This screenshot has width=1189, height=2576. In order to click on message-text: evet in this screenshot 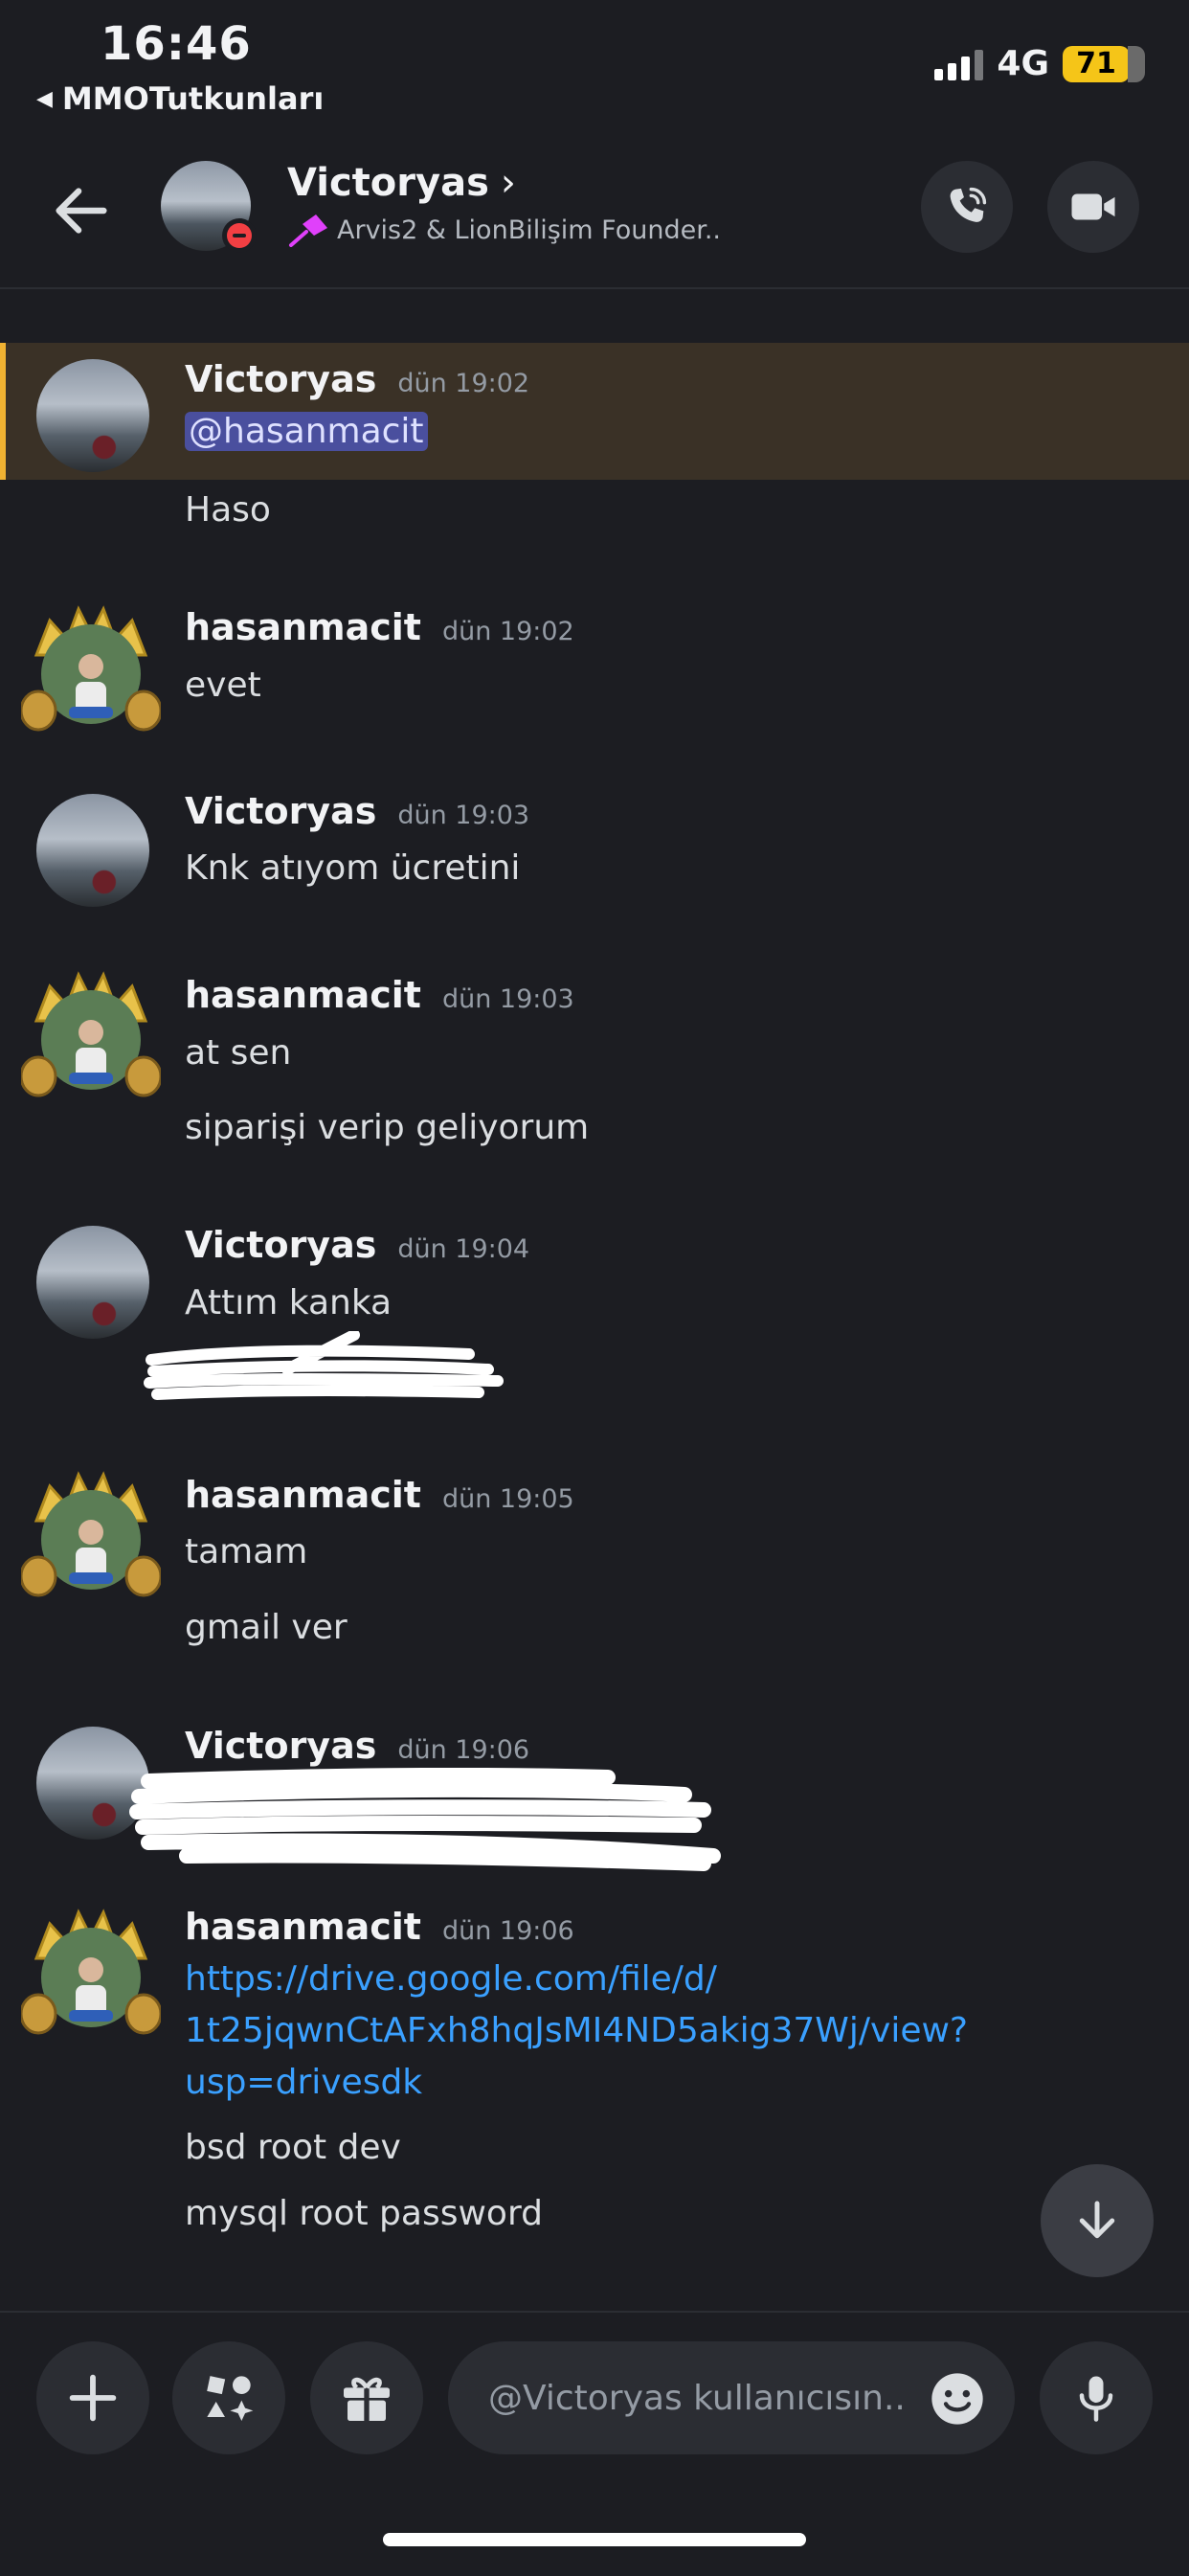, I will do `click(223, 685)`.